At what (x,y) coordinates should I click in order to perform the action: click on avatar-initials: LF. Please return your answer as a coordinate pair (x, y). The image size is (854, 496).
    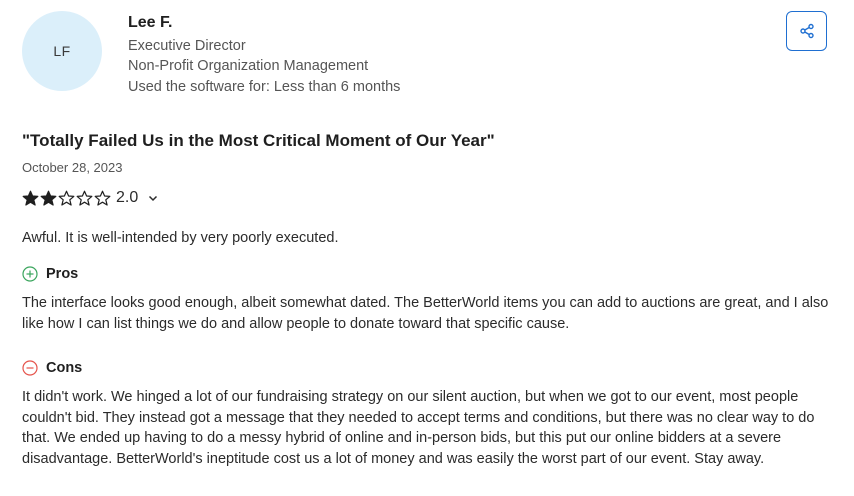
    Looking at the image, I should click on (62, 51).